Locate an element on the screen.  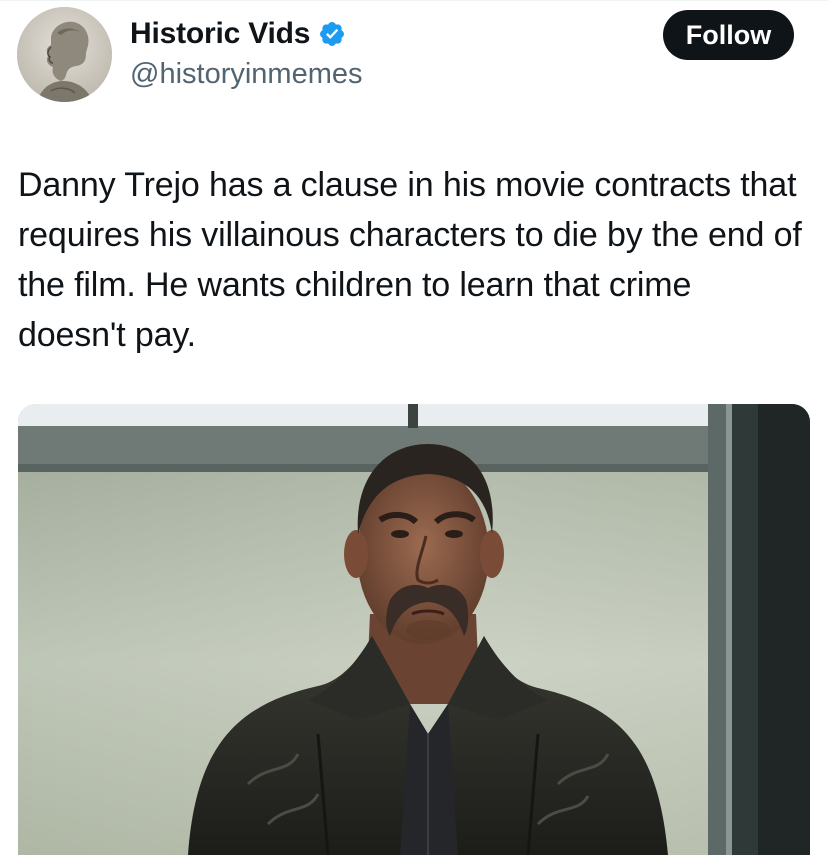
bust-portrait-icon is located at coordinates (64, 54).